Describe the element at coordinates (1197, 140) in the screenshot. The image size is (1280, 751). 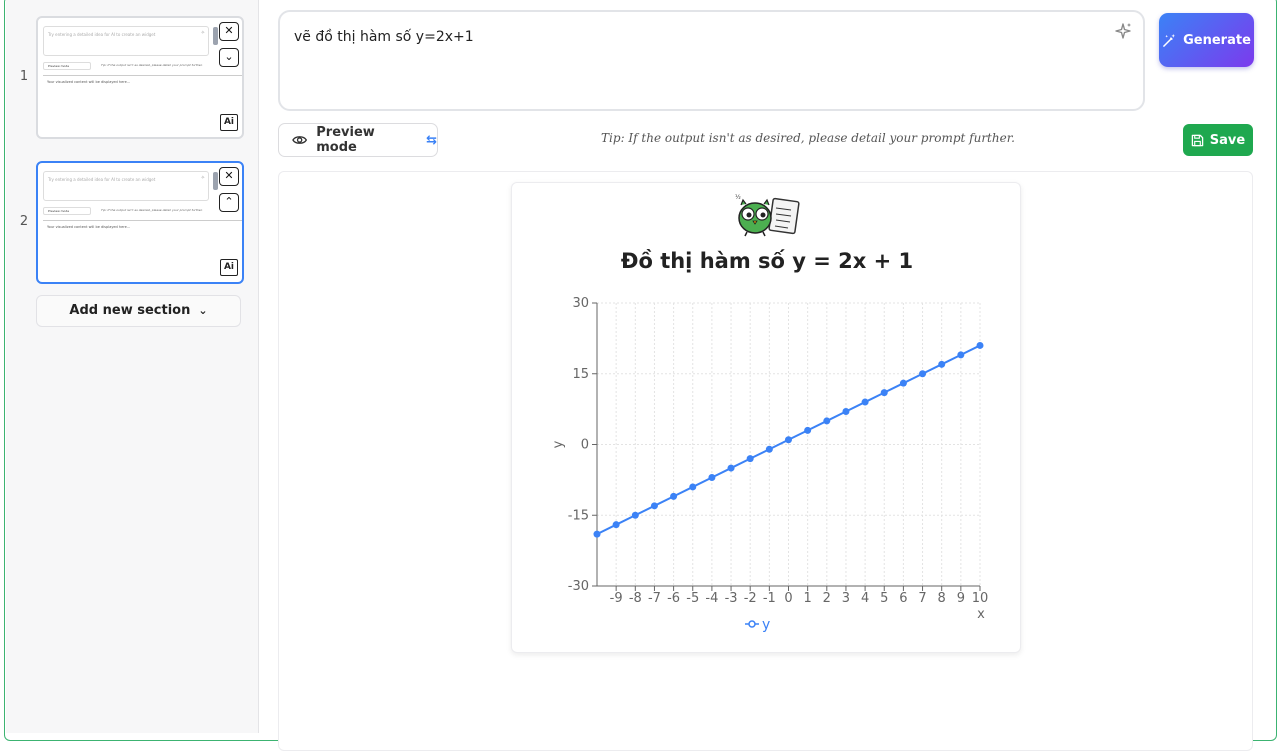
I see `floppy-disk-icon` at that location.